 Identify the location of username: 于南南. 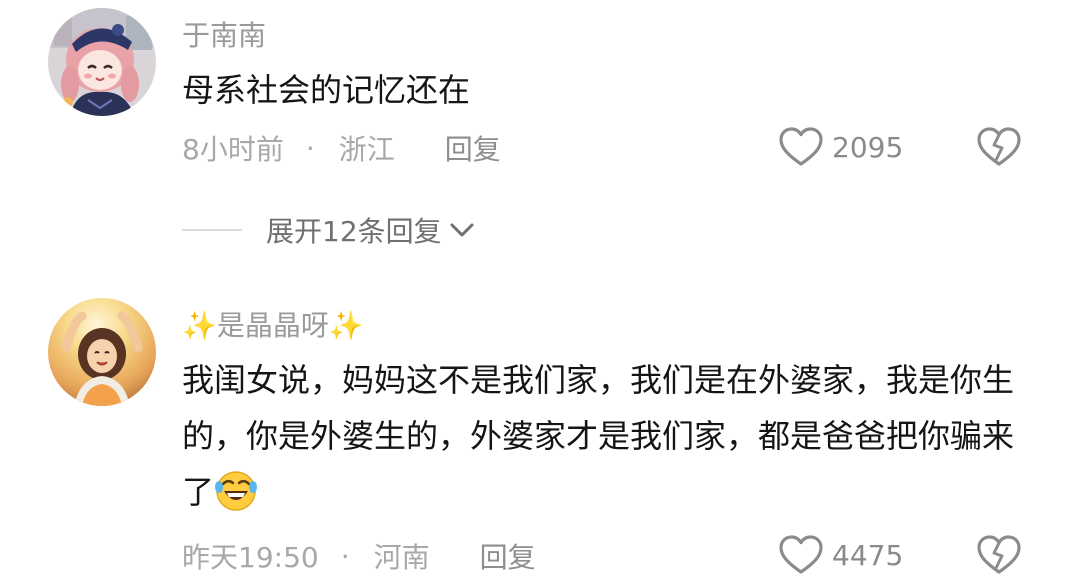
(224, 34).